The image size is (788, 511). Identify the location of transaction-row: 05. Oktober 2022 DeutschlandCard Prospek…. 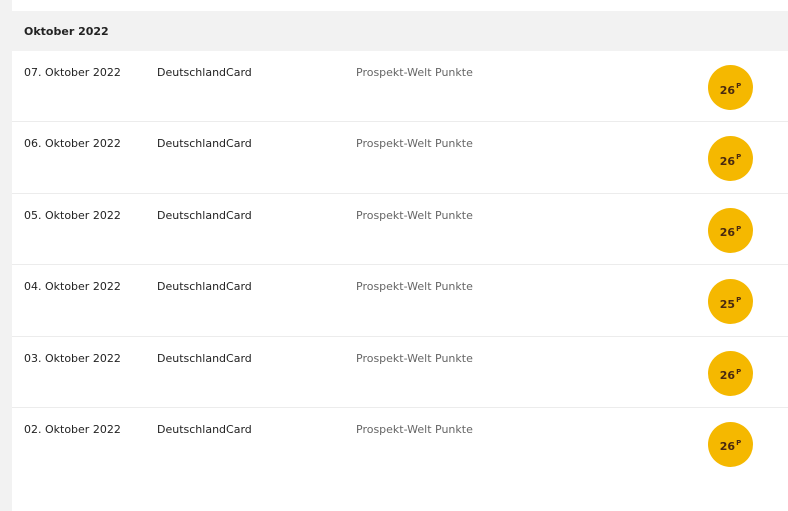
(400, 230).